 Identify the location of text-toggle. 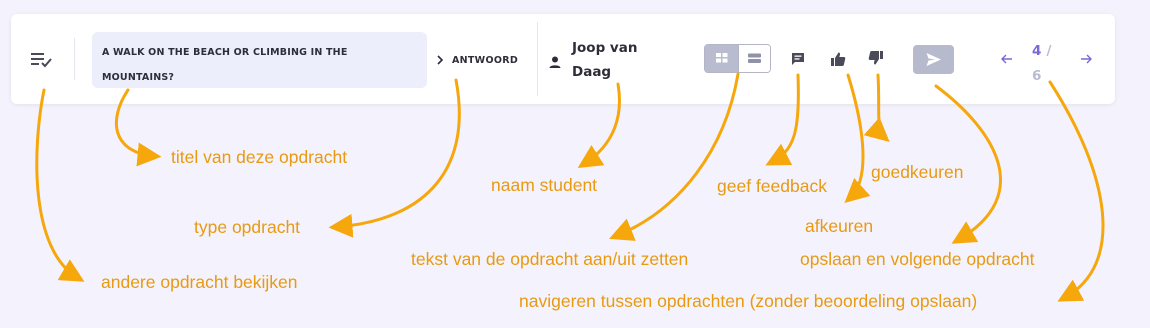
(737, 58).